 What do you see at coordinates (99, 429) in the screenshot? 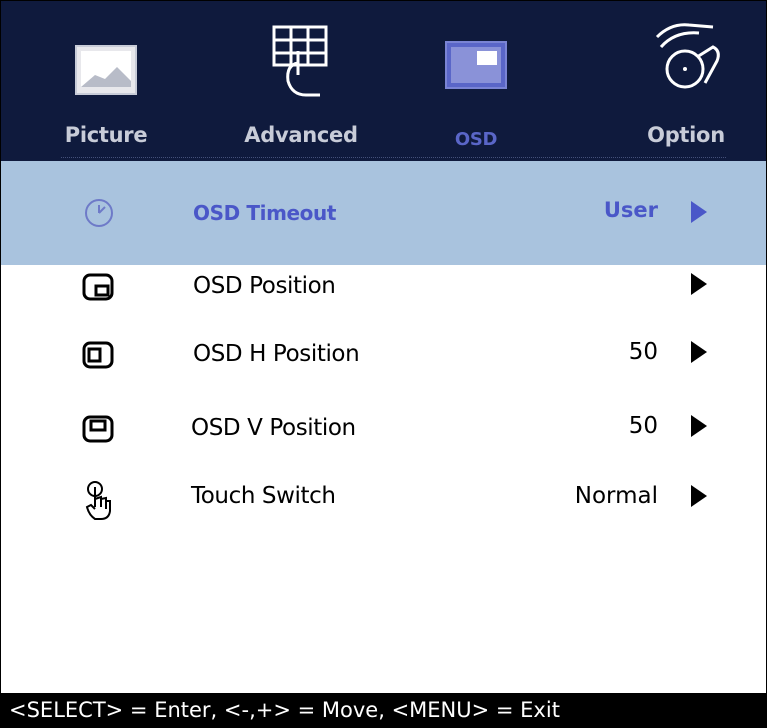
I see `v-position-icon` at bounding box center [99, 429].